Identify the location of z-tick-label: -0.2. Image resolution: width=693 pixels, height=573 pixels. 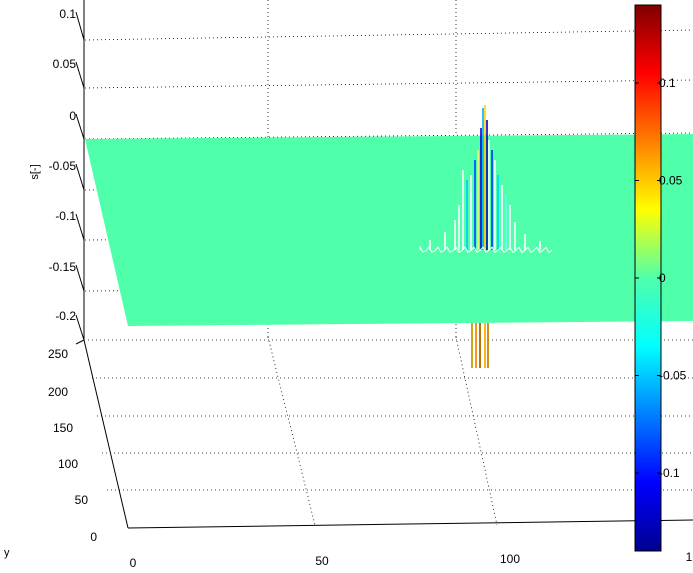
(65, 316).